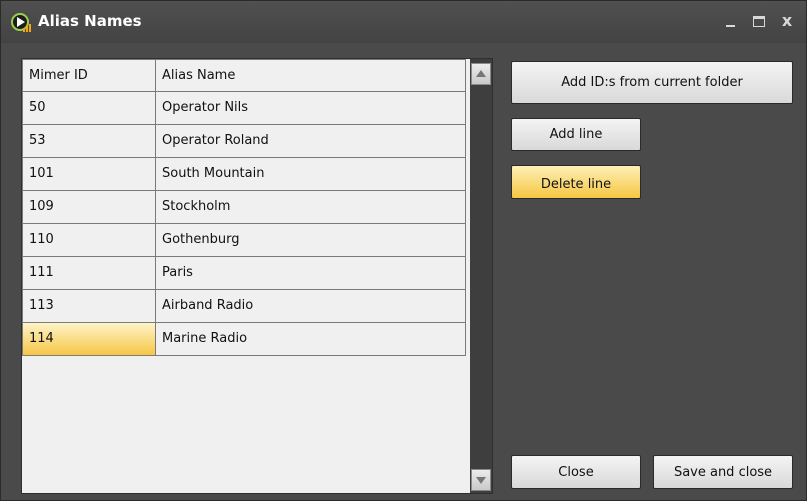 This screenshot has height=501, width=807. I want to click on arrow-up-icon, so click(481, 73).